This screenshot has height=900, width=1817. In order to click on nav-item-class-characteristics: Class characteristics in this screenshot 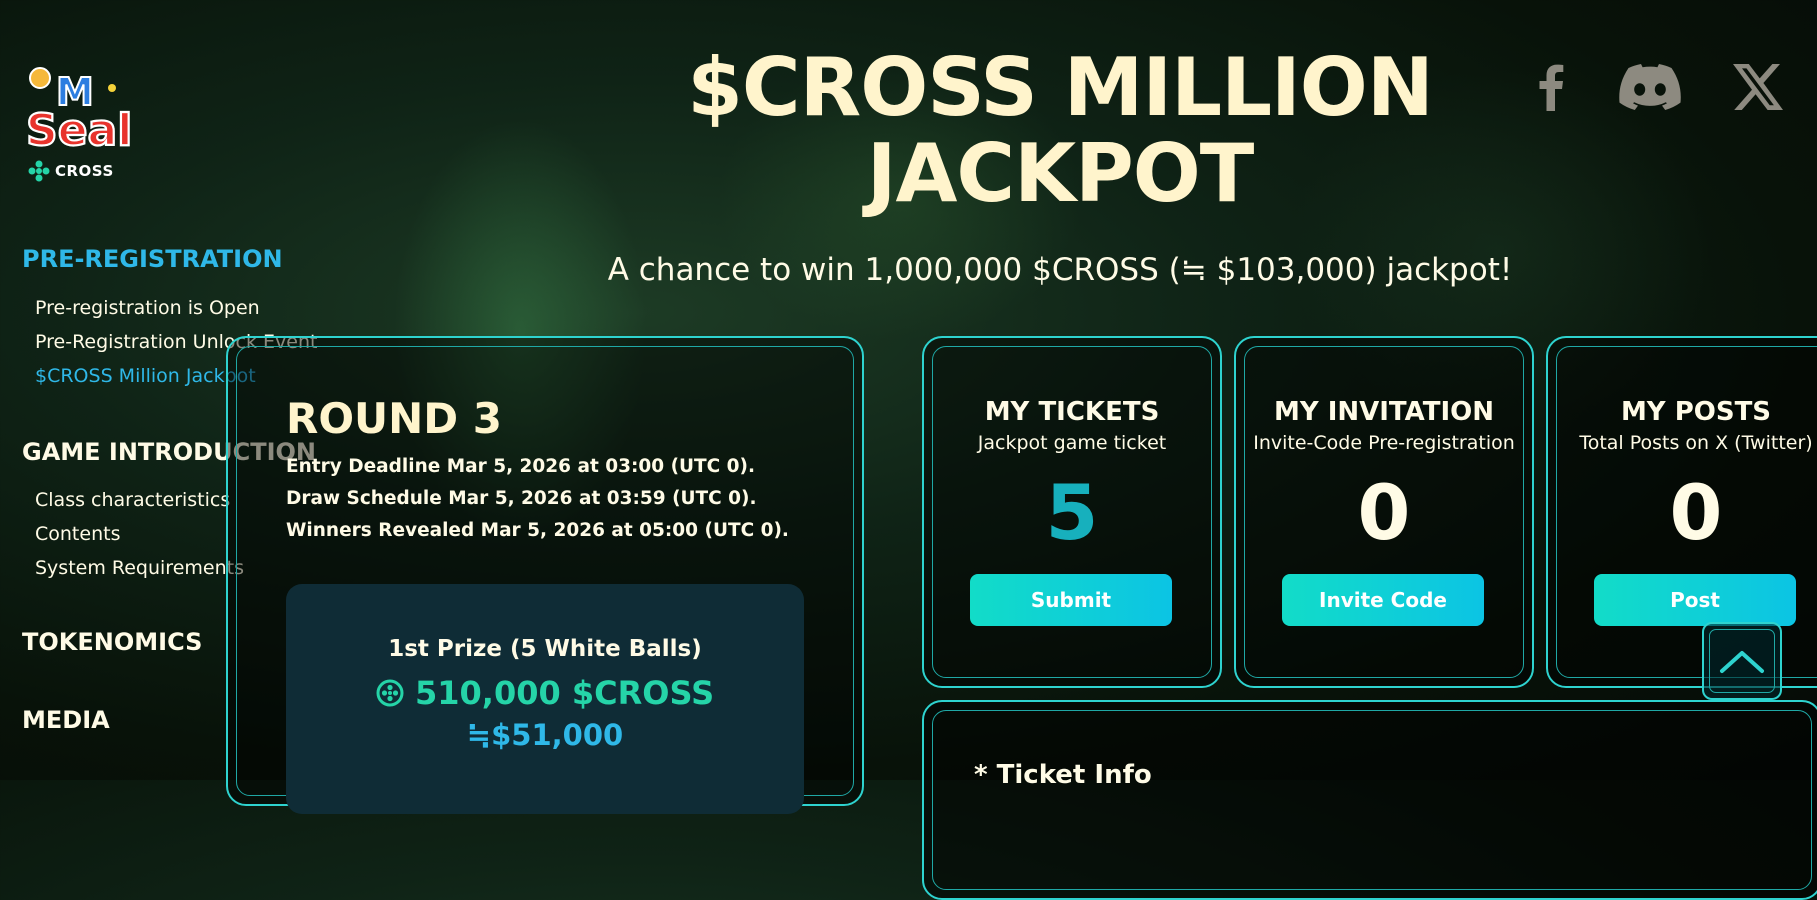, I will do `click(132, 500)`.